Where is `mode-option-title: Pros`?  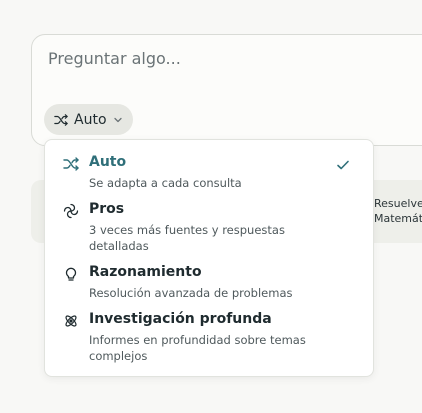
mode-option-title: Pros is located at coordinates (107, 209).